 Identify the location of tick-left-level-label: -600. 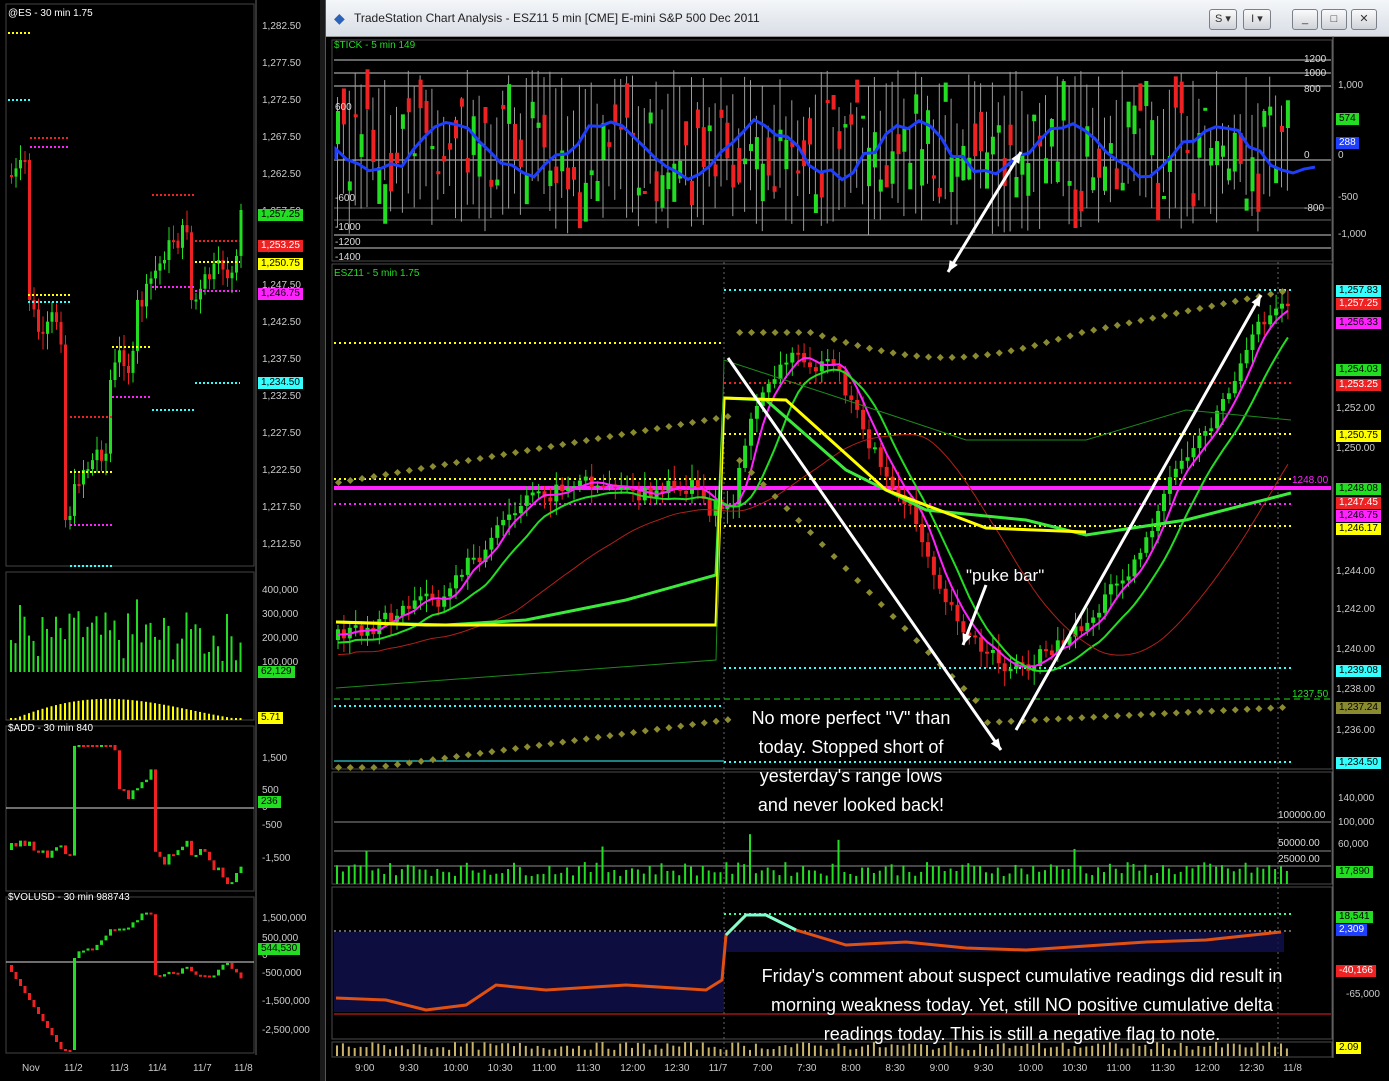
(345, 198).